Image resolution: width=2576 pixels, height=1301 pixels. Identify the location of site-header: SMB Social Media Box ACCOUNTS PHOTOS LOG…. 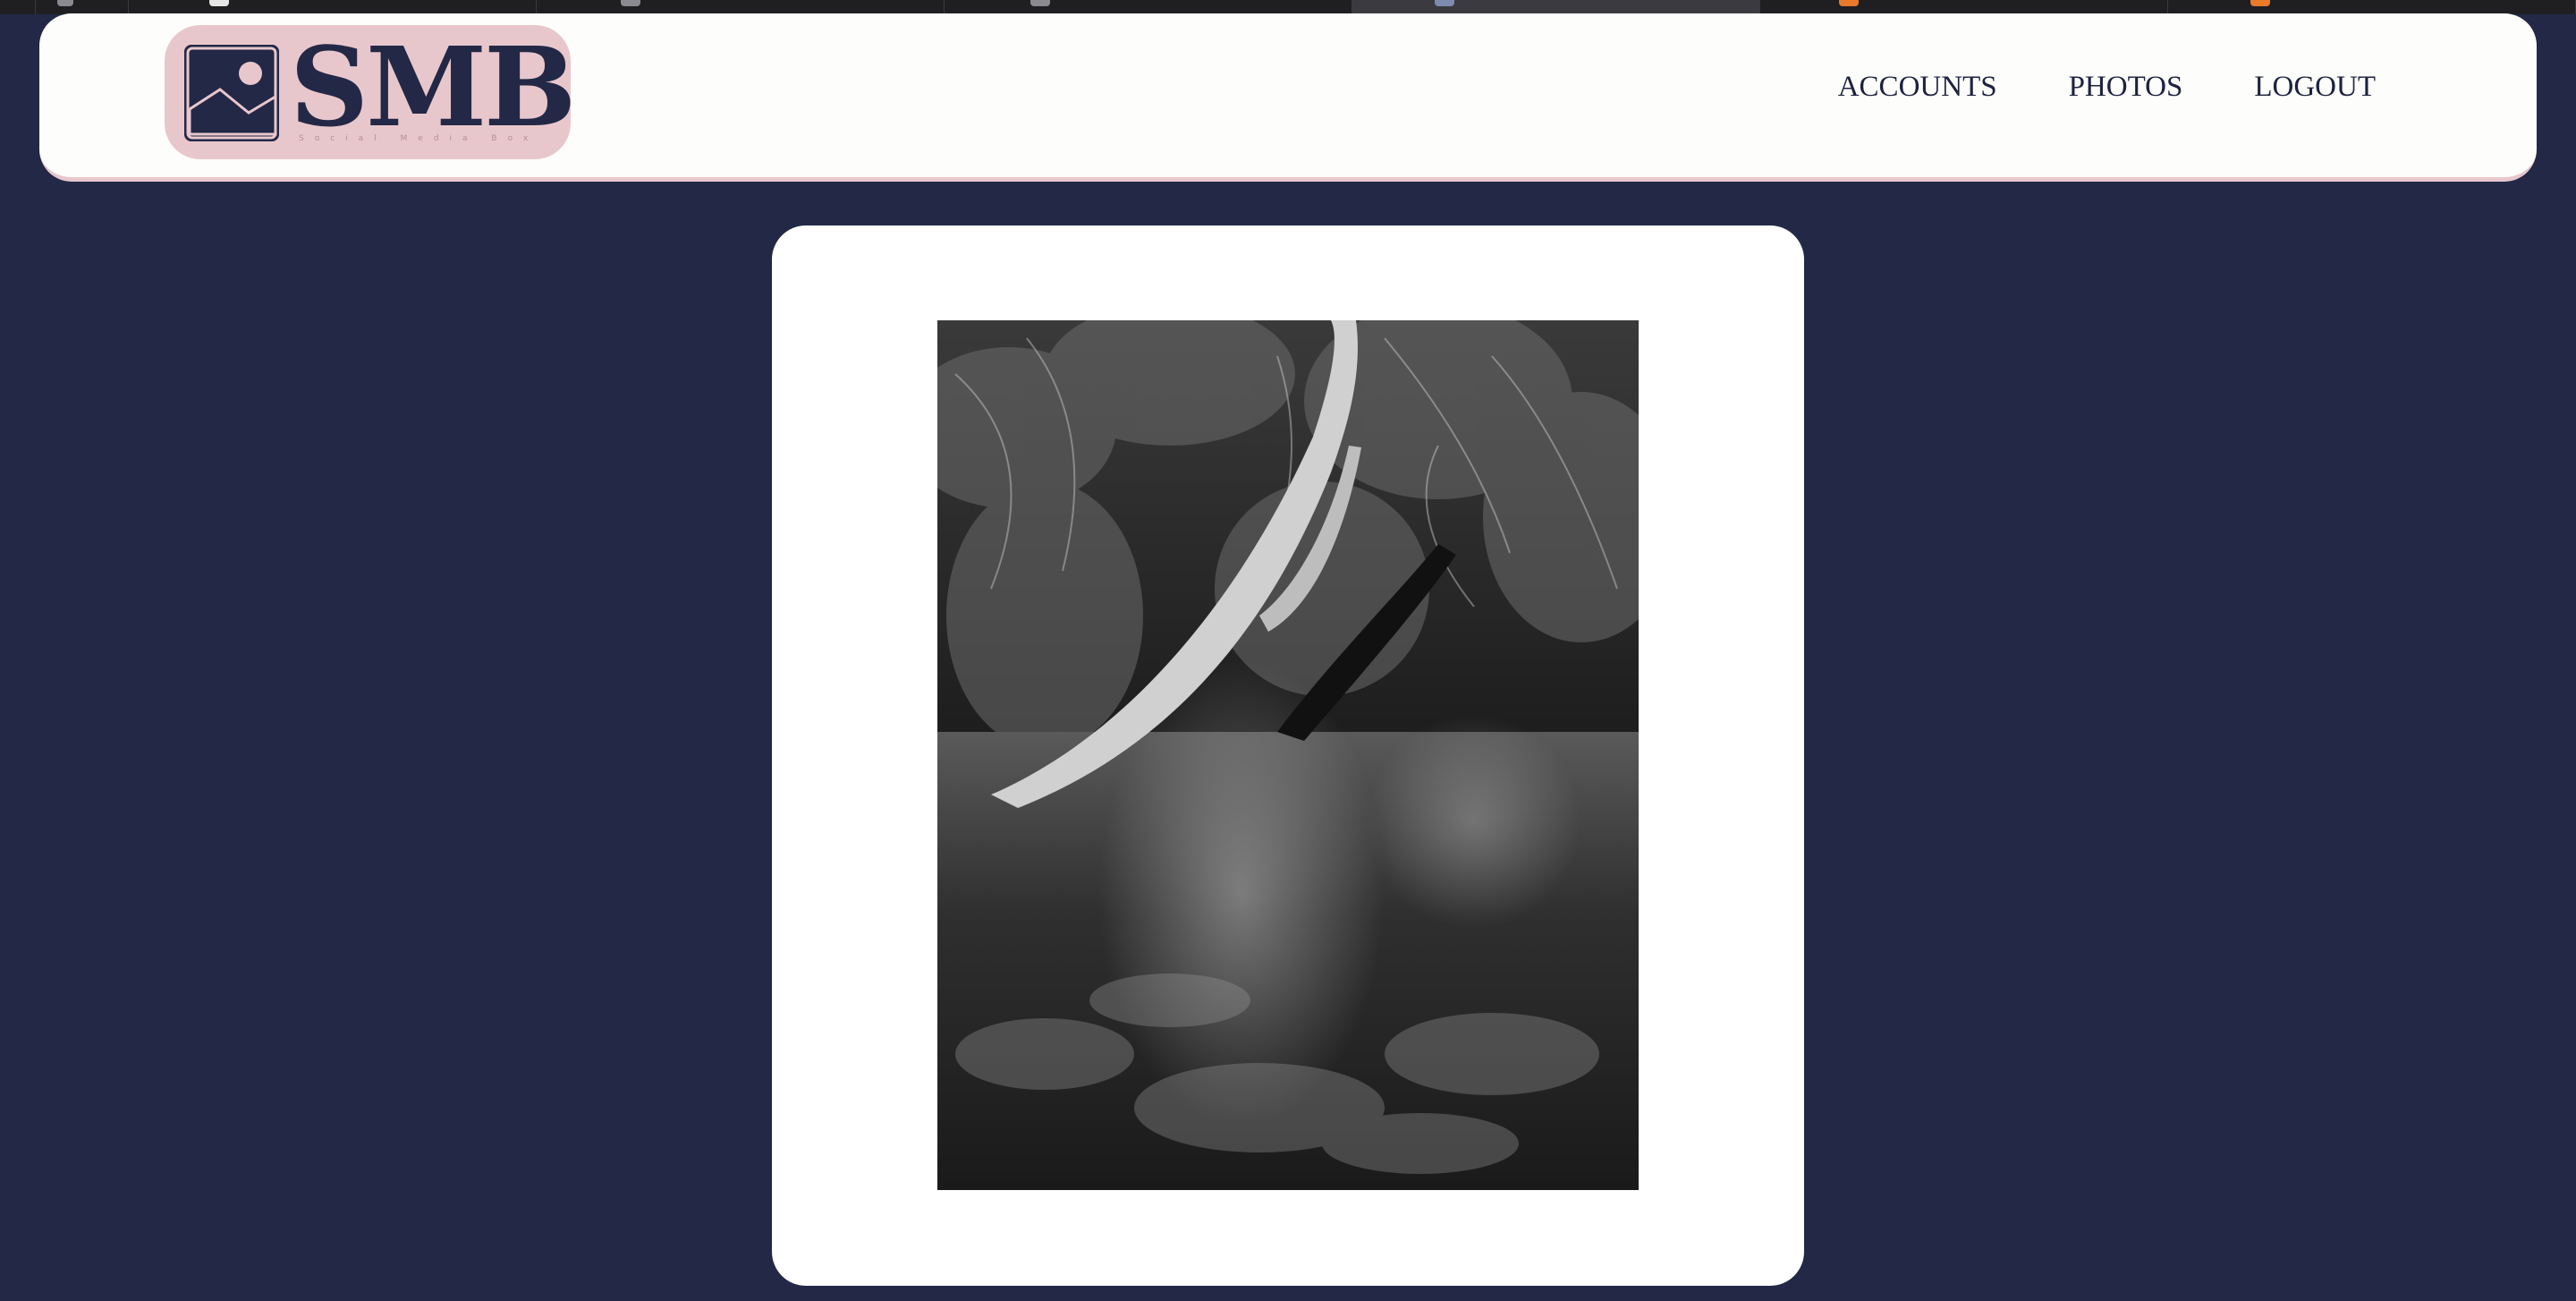
(1288, 97).